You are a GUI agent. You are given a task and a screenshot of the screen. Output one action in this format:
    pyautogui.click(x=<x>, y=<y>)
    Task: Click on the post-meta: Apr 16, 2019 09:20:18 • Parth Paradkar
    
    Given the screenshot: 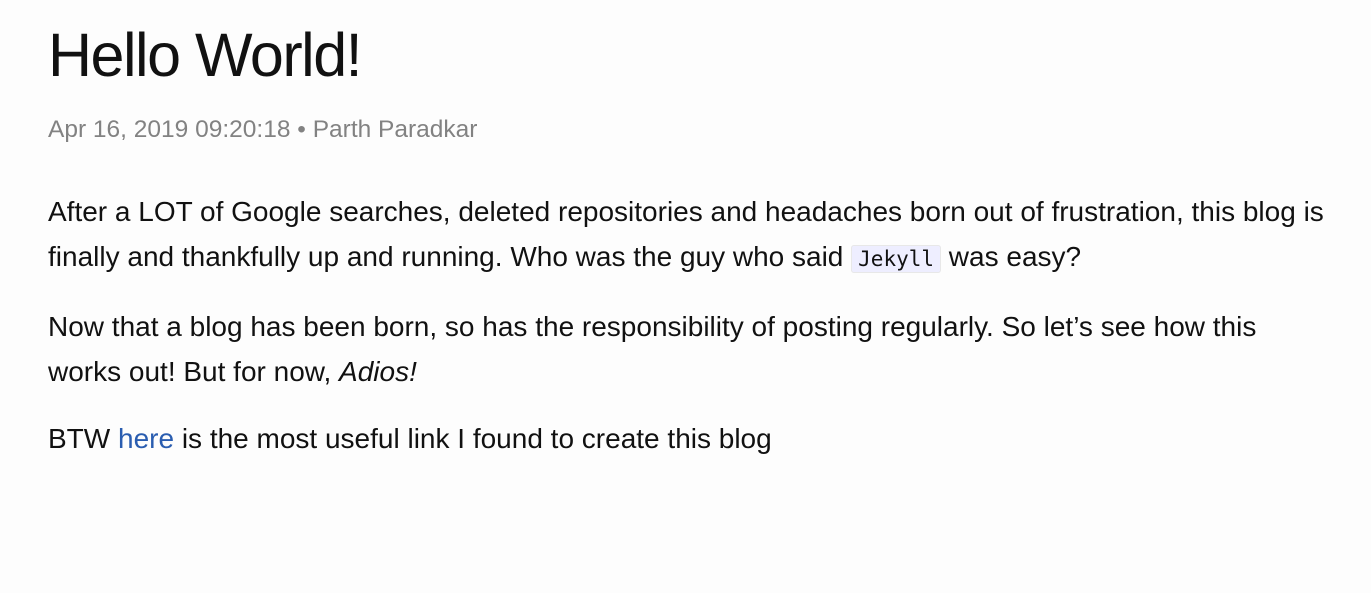 What is the action you would take?
    pyautogui.click(x=688, y=129)
    